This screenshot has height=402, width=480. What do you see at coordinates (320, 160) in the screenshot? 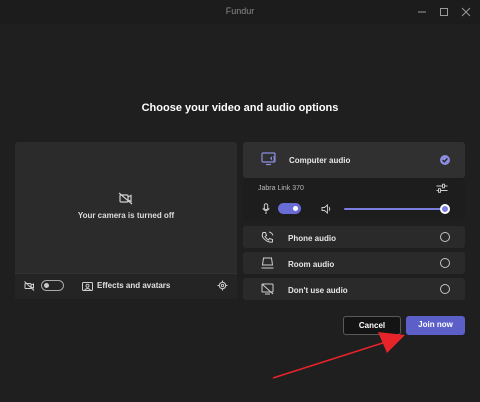
I see `computer-audio-label: Computer audio` at bounding box center [320, 160].